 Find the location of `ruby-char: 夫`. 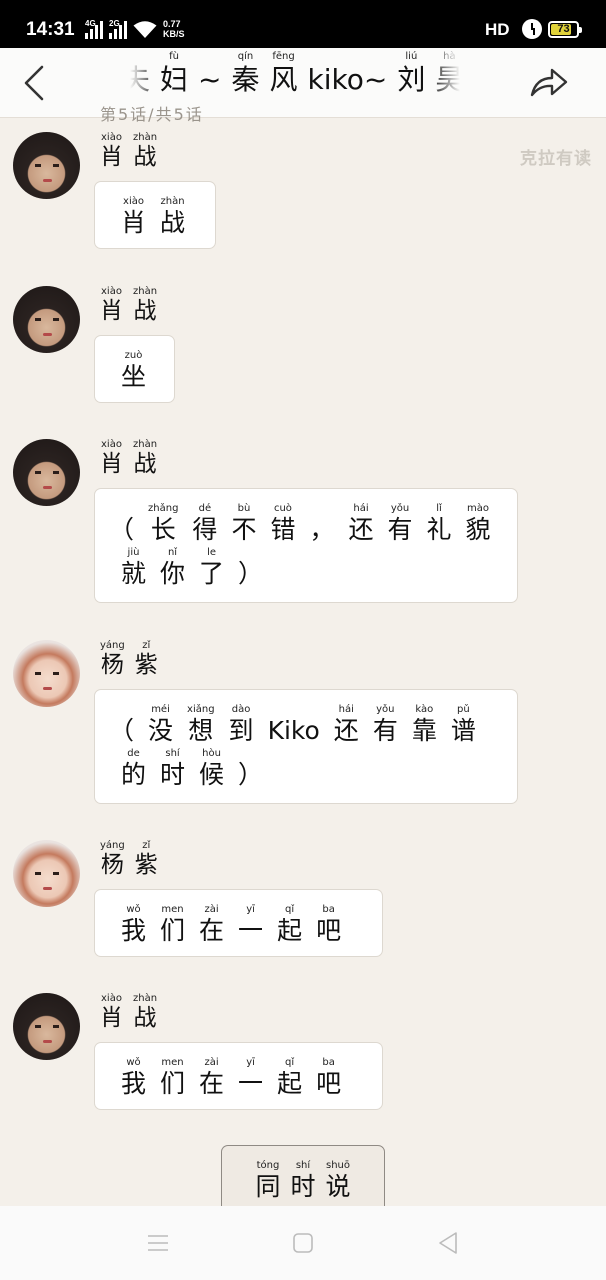

ruby-char: 夫 is located at coordinates (140, 74).